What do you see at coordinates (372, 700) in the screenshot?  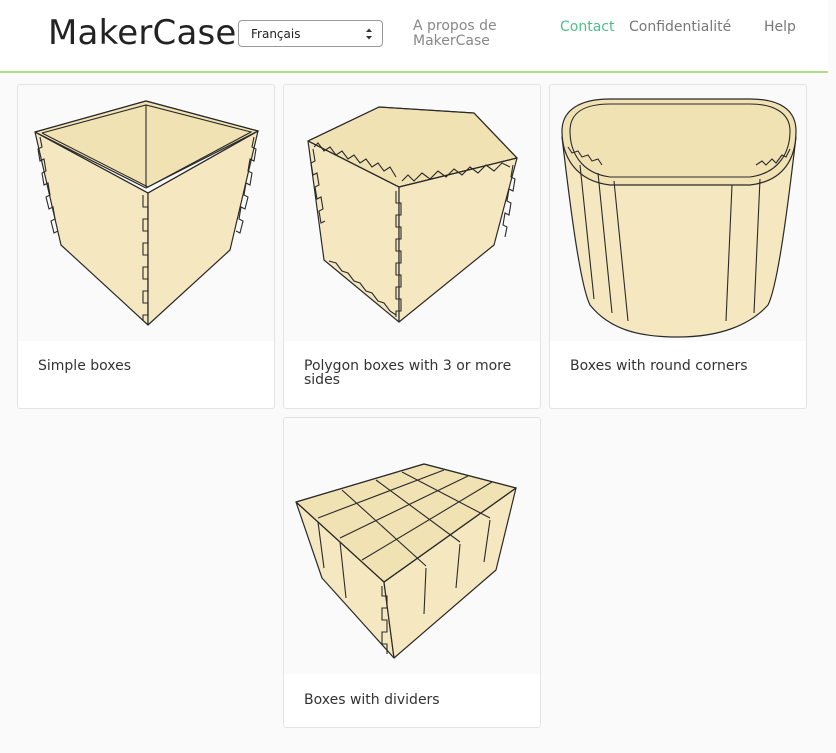 I see `card-caption: Boxes with dividers` at bounding box center [372, 700].